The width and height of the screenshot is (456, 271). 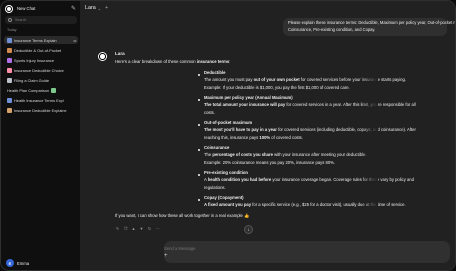 What do you see at coordinates (28, 90) in the screenshot?
I see `chat-item-label: Health Plan Comparison` at bounding box center [28, 90].